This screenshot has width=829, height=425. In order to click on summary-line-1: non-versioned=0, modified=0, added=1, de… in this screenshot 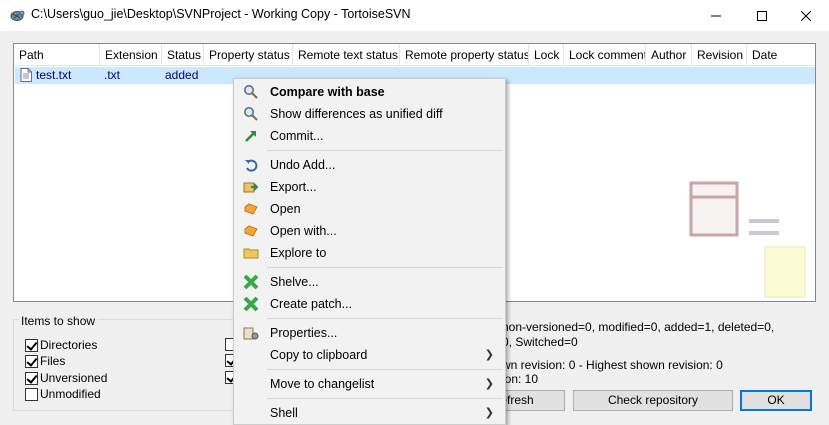, I will do `click(638, 327)`.